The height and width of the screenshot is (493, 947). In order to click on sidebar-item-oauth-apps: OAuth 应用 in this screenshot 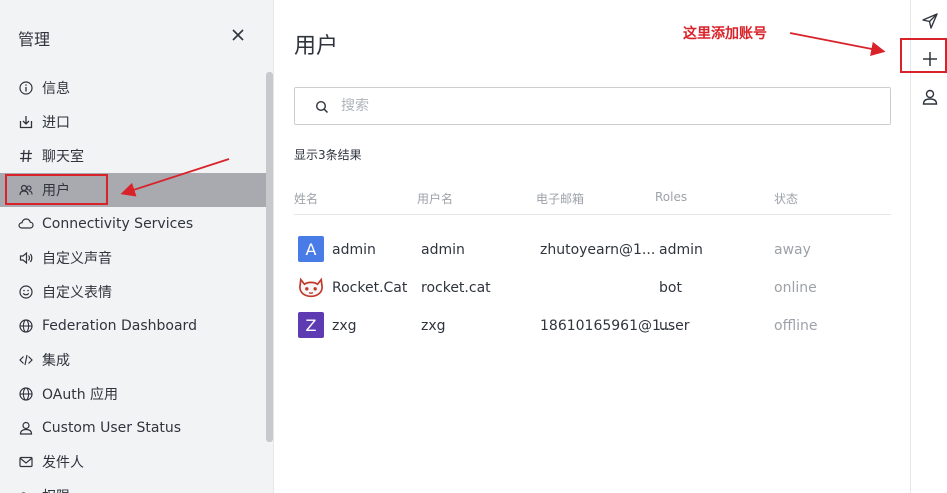, I will do `click(133, 394)`.